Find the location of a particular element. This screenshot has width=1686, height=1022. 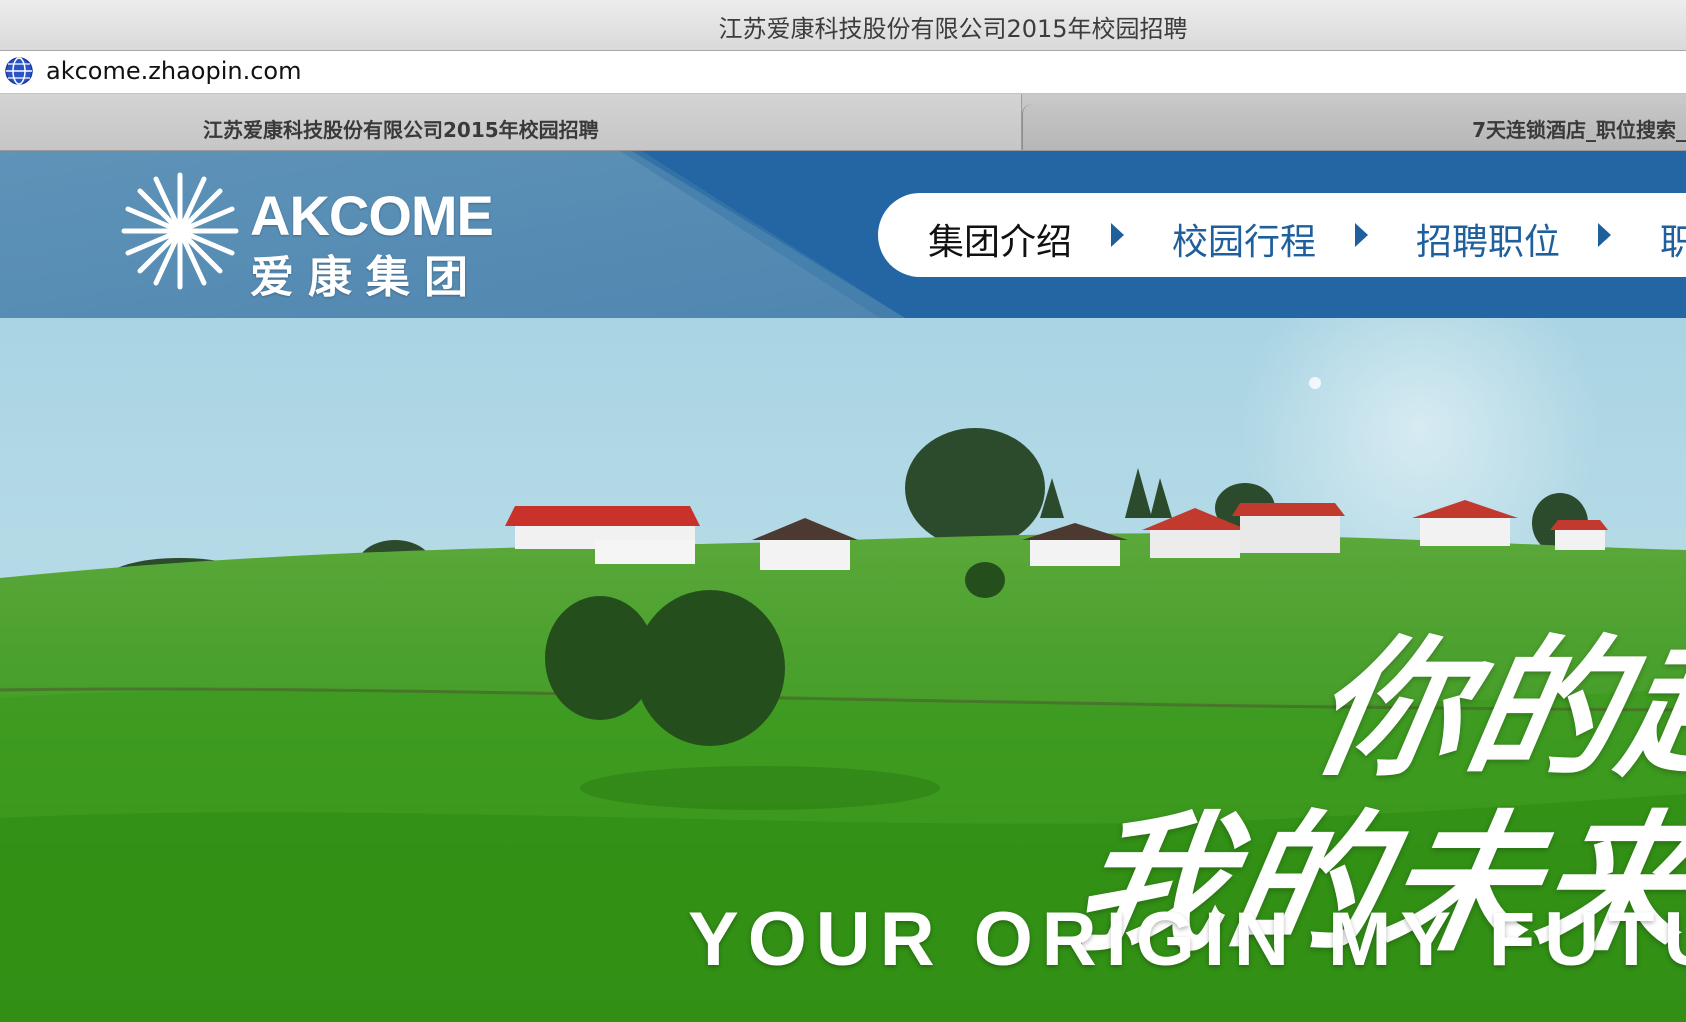

tab-strip: 江苏爱康科技股份有限公司2015年校园招聘 7天连锁酒店_职位搜索_ is located at coordinates (843, 122).